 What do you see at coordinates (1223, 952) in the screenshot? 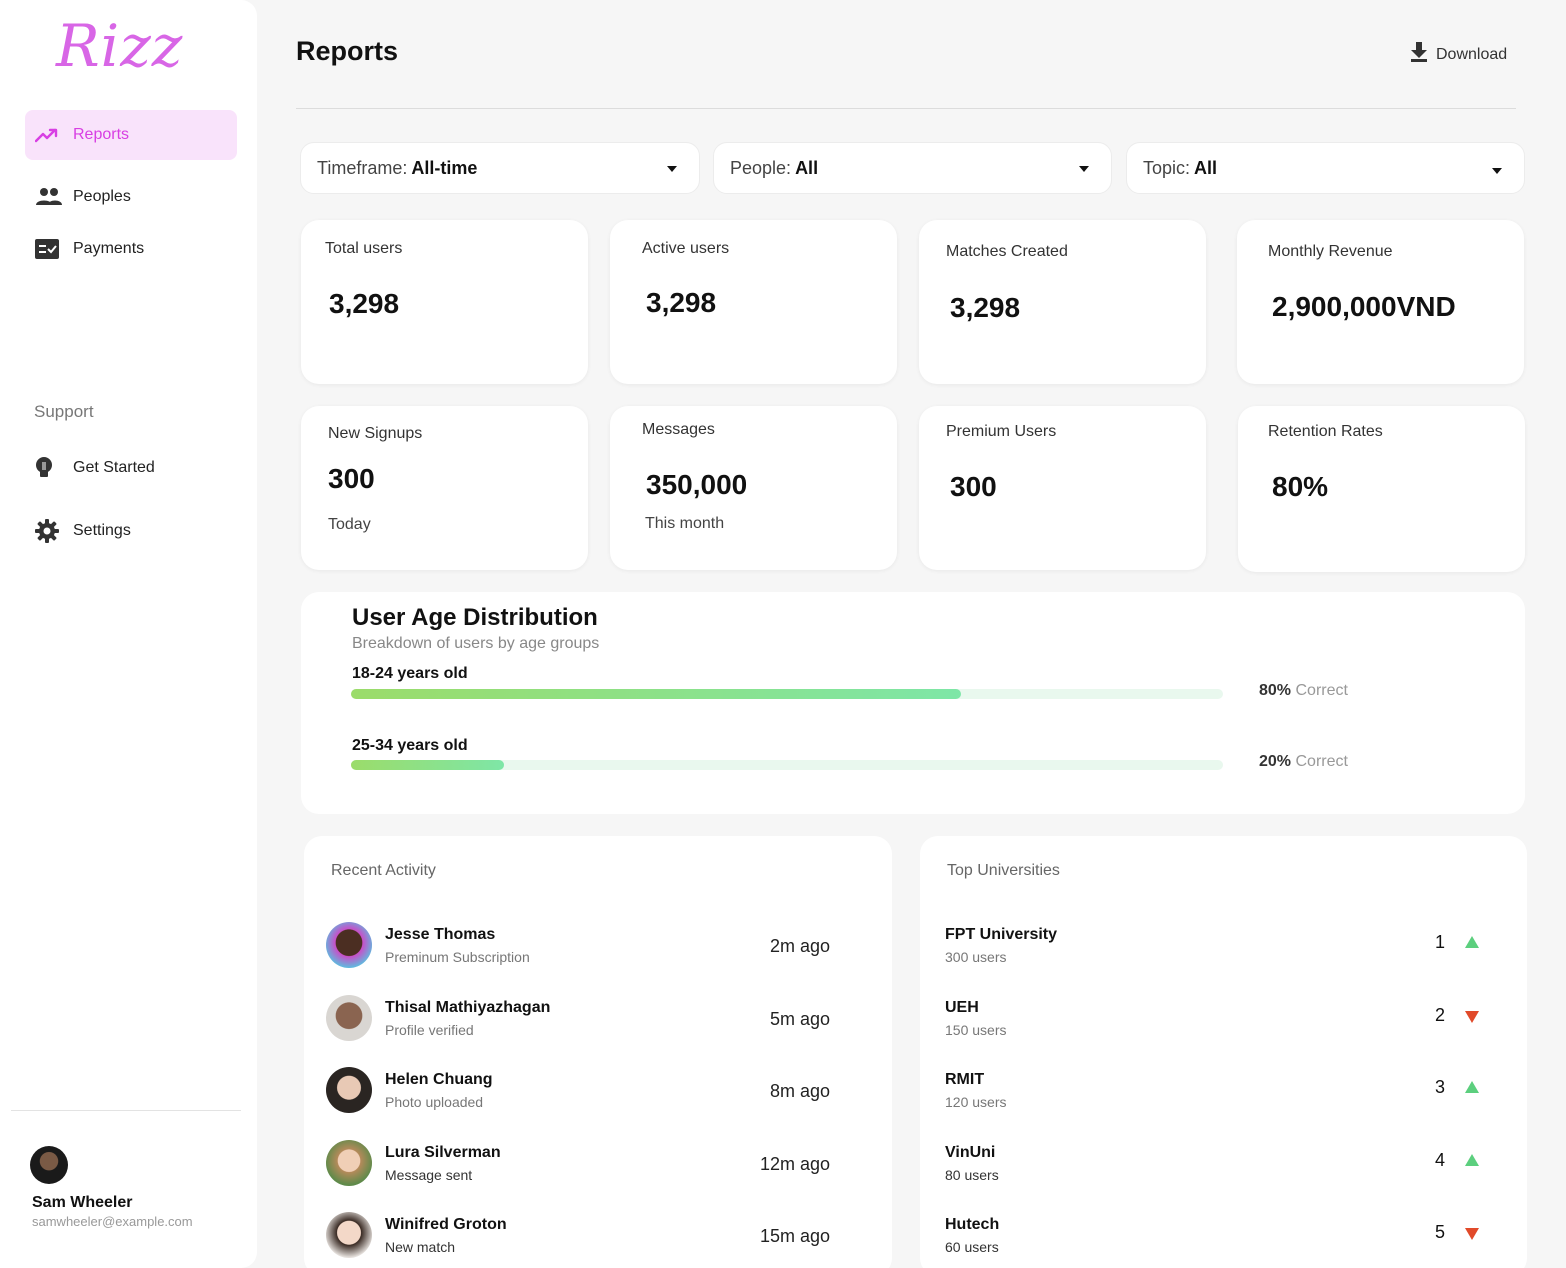
I see `list-item: FPT University 300 users 1` at bounding box center [1223, 952].